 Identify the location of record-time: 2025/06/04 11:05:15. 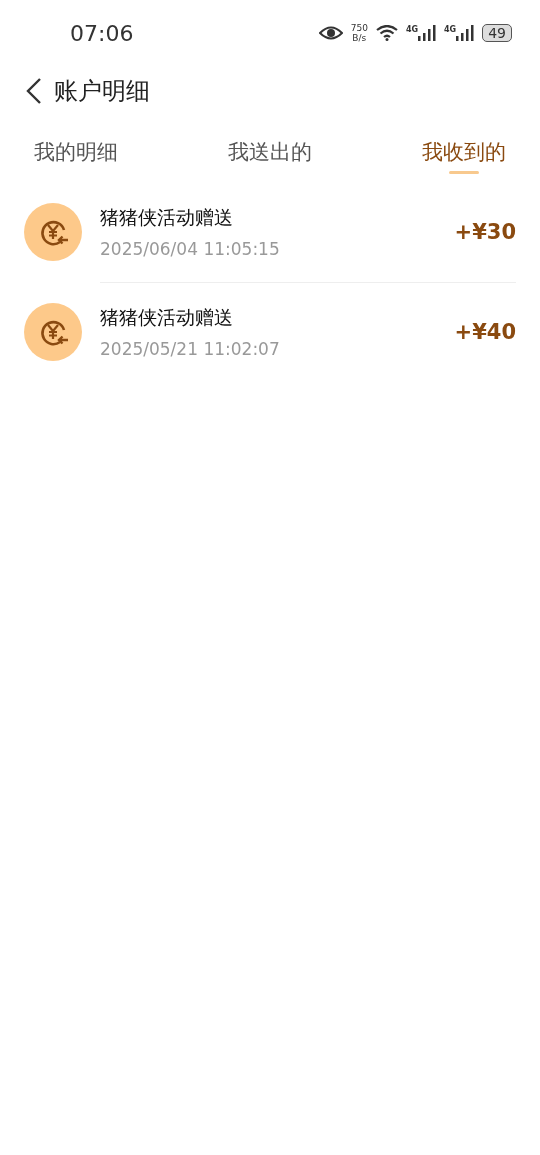
(190, 248).